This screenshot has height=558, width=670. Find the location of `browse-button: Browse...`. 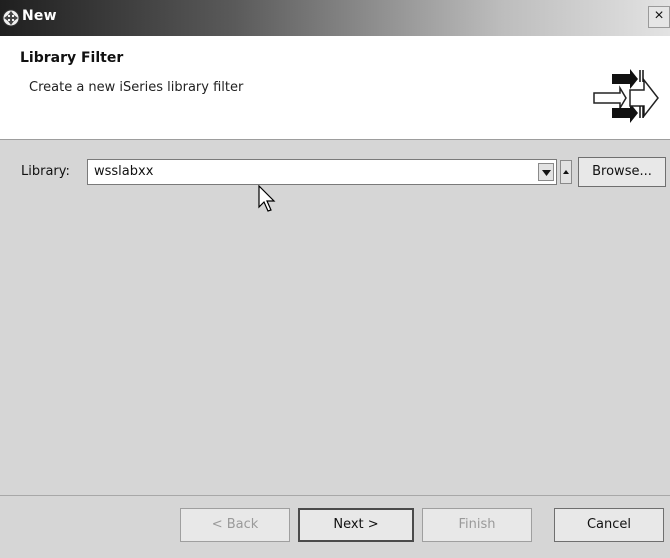

browse-button: Browse... is located at coordinates (622, 172).